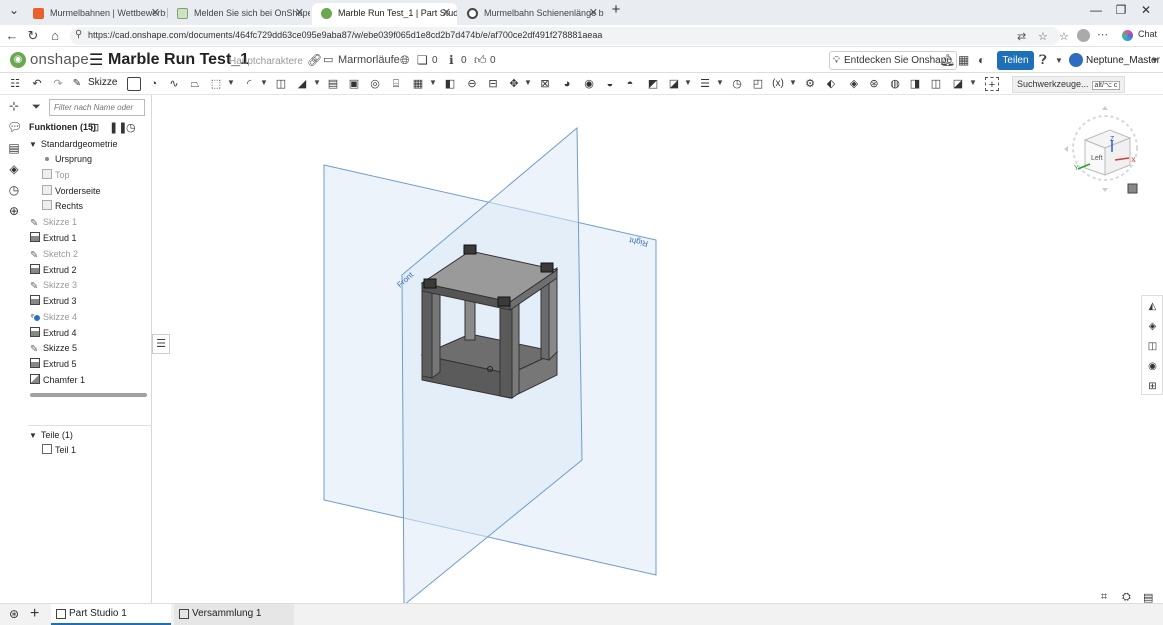 Image resolution: width=1163 pixels, height=625 pixels. I want to click on feature-item: Ursprung, so click(67, 159).